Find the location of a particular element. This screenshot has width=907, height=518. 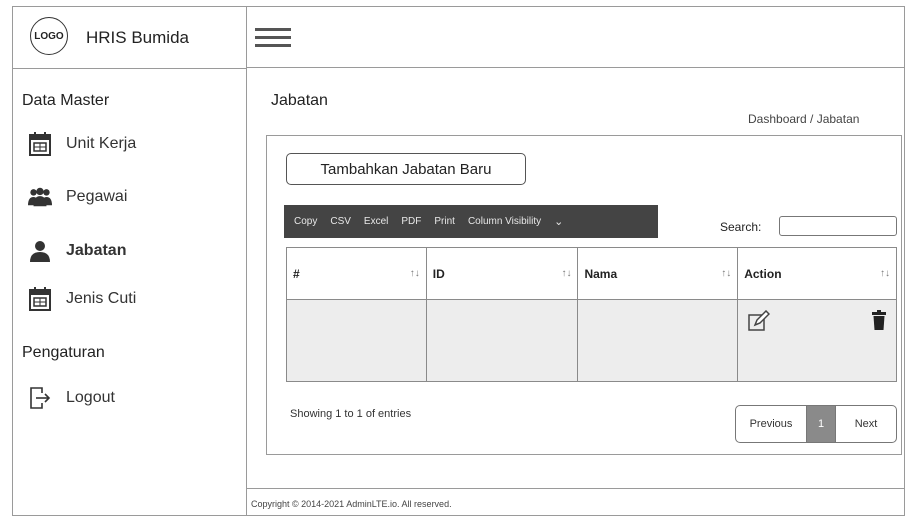

logo: LOGO is located at coordinates (49, 36).